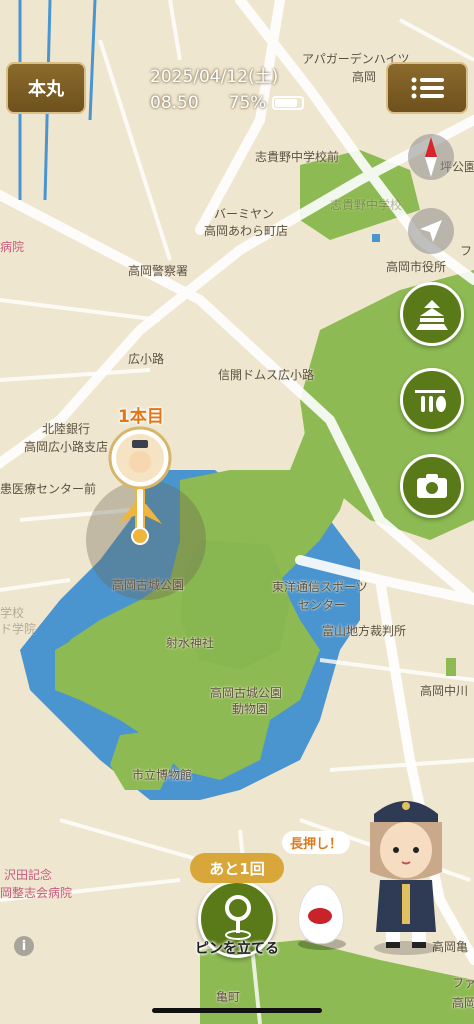 The height and width of the screenshot is (1024, 474). Describe the element at coordinates (250, 709) in the screenshot. I see `label-zoo-2: 動物園` at that location.